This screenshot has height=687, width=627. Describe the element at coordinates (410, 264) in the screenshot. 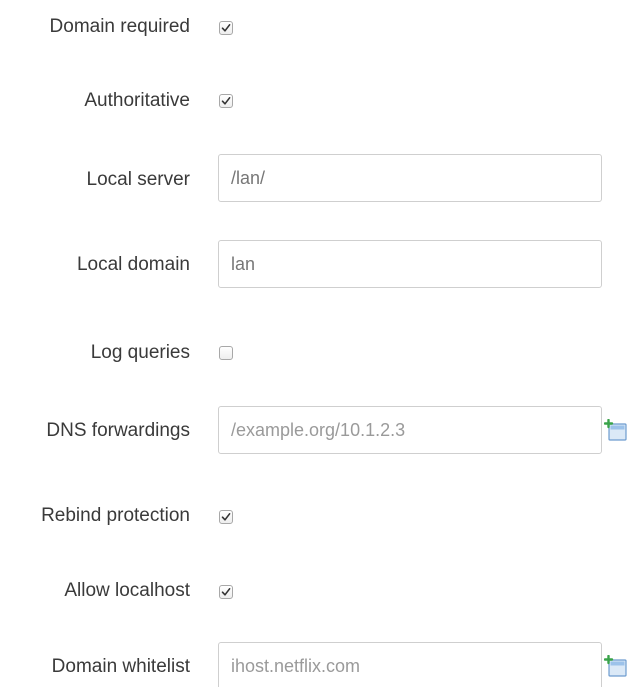

I see `local-domain-input` at that location.